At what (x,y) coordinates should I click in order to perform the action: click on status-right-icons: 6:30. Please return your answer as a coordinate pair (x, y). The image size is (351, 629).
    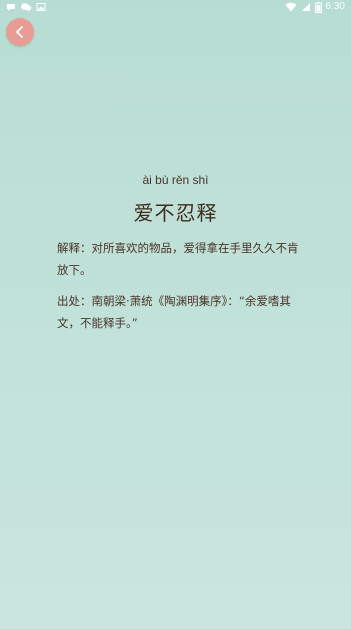
    Looking at the image, I should click on (315, 7).